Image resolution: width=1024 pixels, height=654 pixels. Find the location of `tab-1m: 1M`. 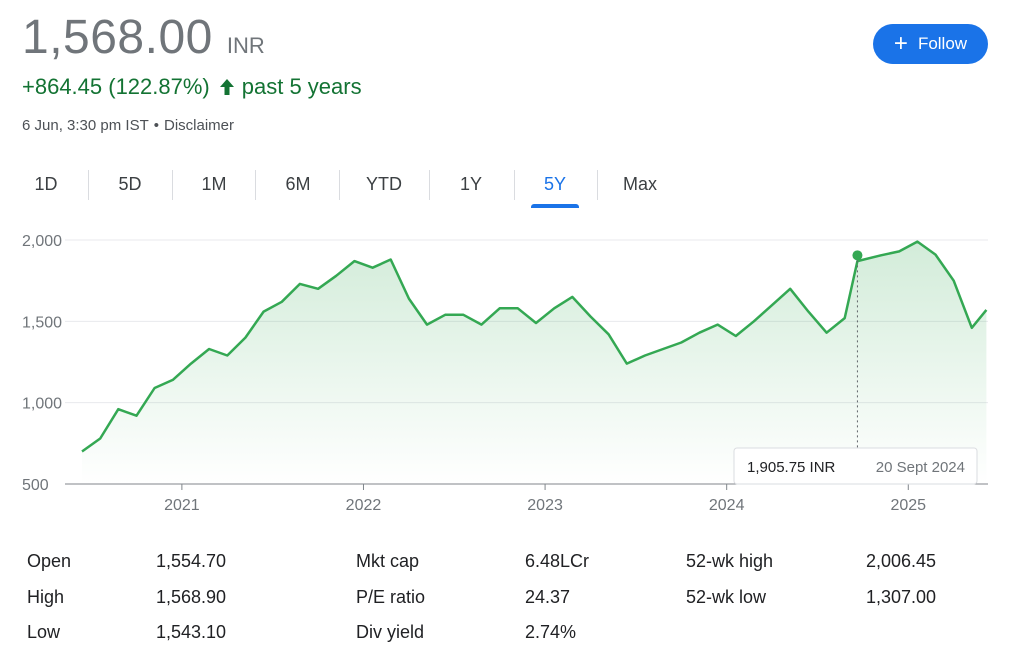

tab-1m: 1M is located at coordinates (214, 185).